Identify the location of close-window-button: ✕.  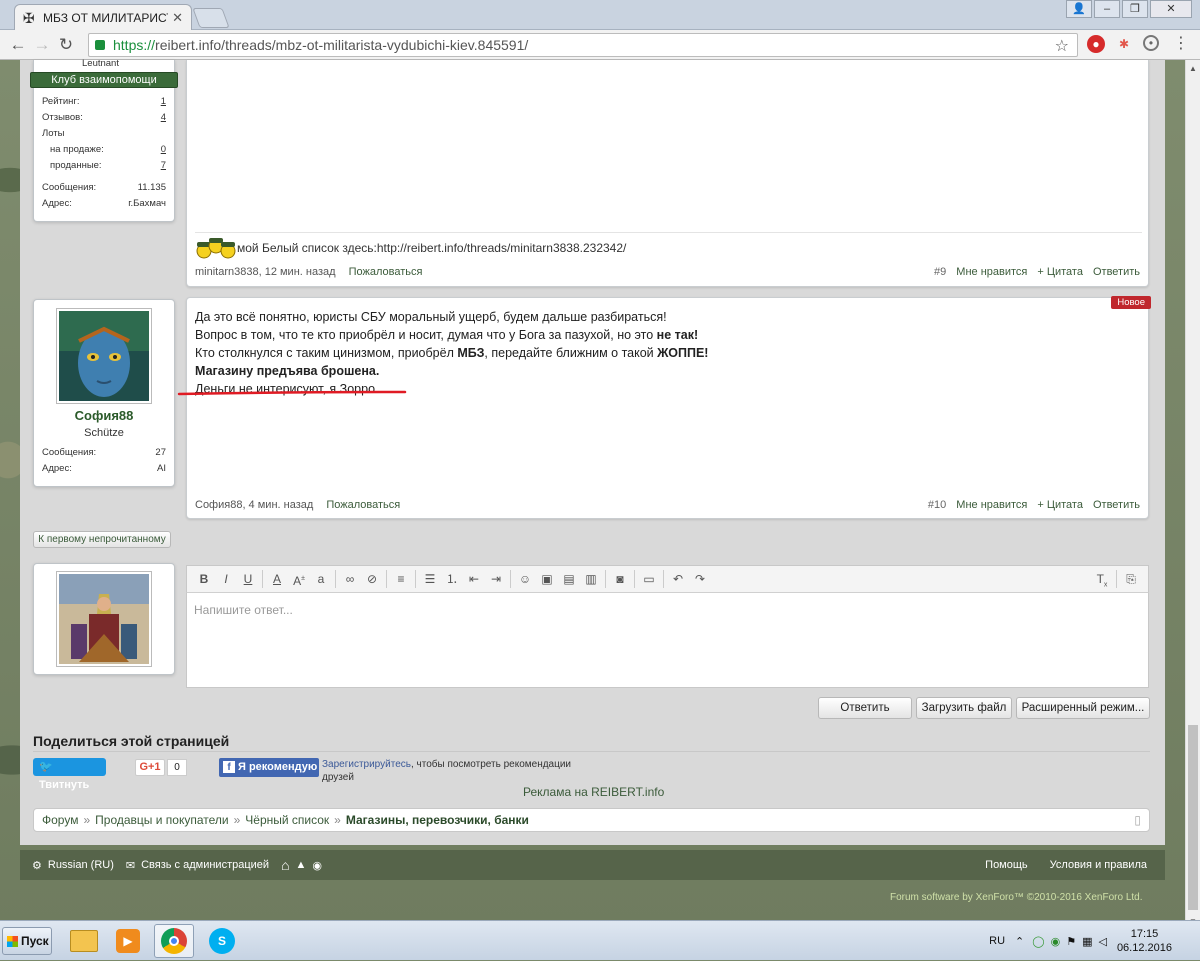
(1171, 9).